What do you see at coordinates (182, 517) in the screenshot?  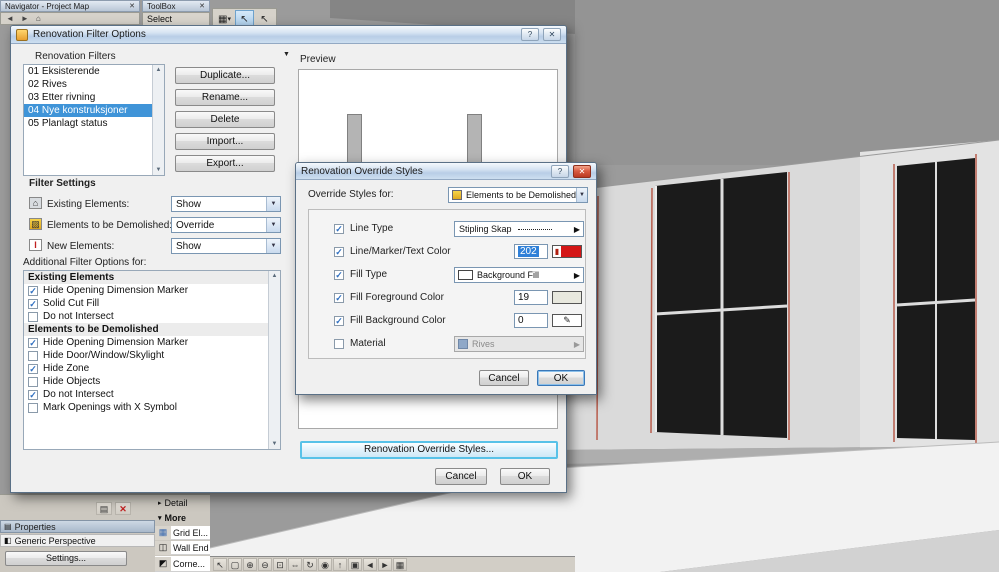 I see `toolbox-section-more: ▾ More` at bounding box center [182, 517].